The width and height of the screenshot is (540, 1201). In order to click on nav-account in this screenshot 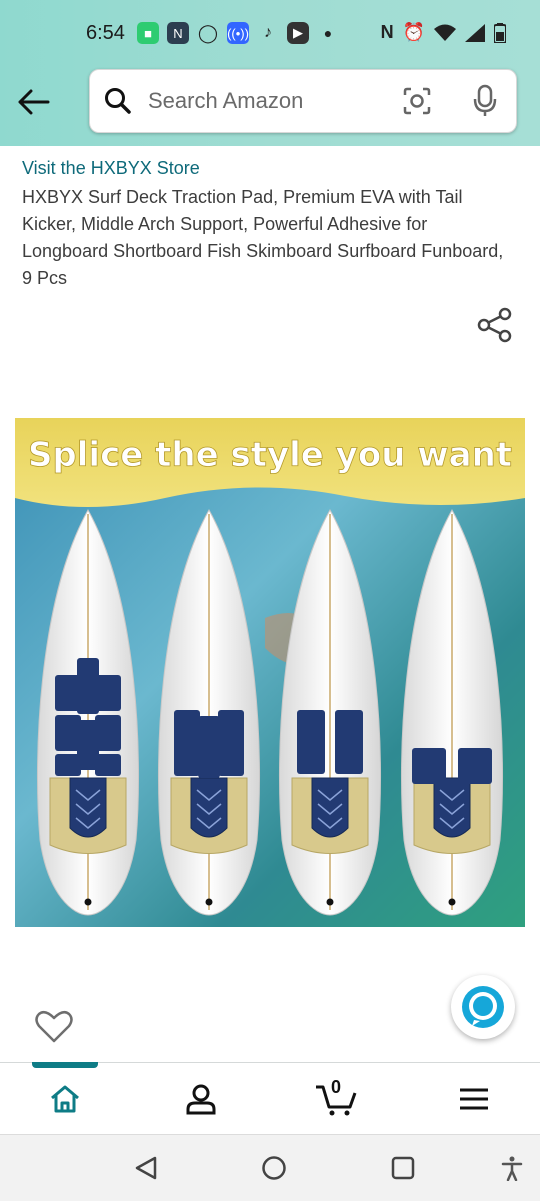, I will do `click(201, 1099)`.